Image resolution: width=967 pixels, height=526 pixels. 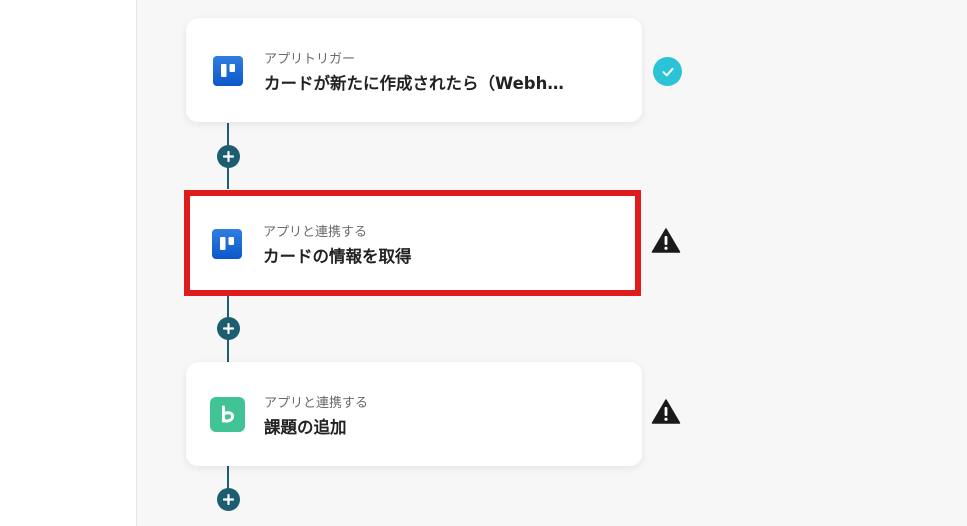 What do you see at coordinates (305, 427) in the screenshot?
I see `step-title: 課題の追加` at bounding box center [305, 427].